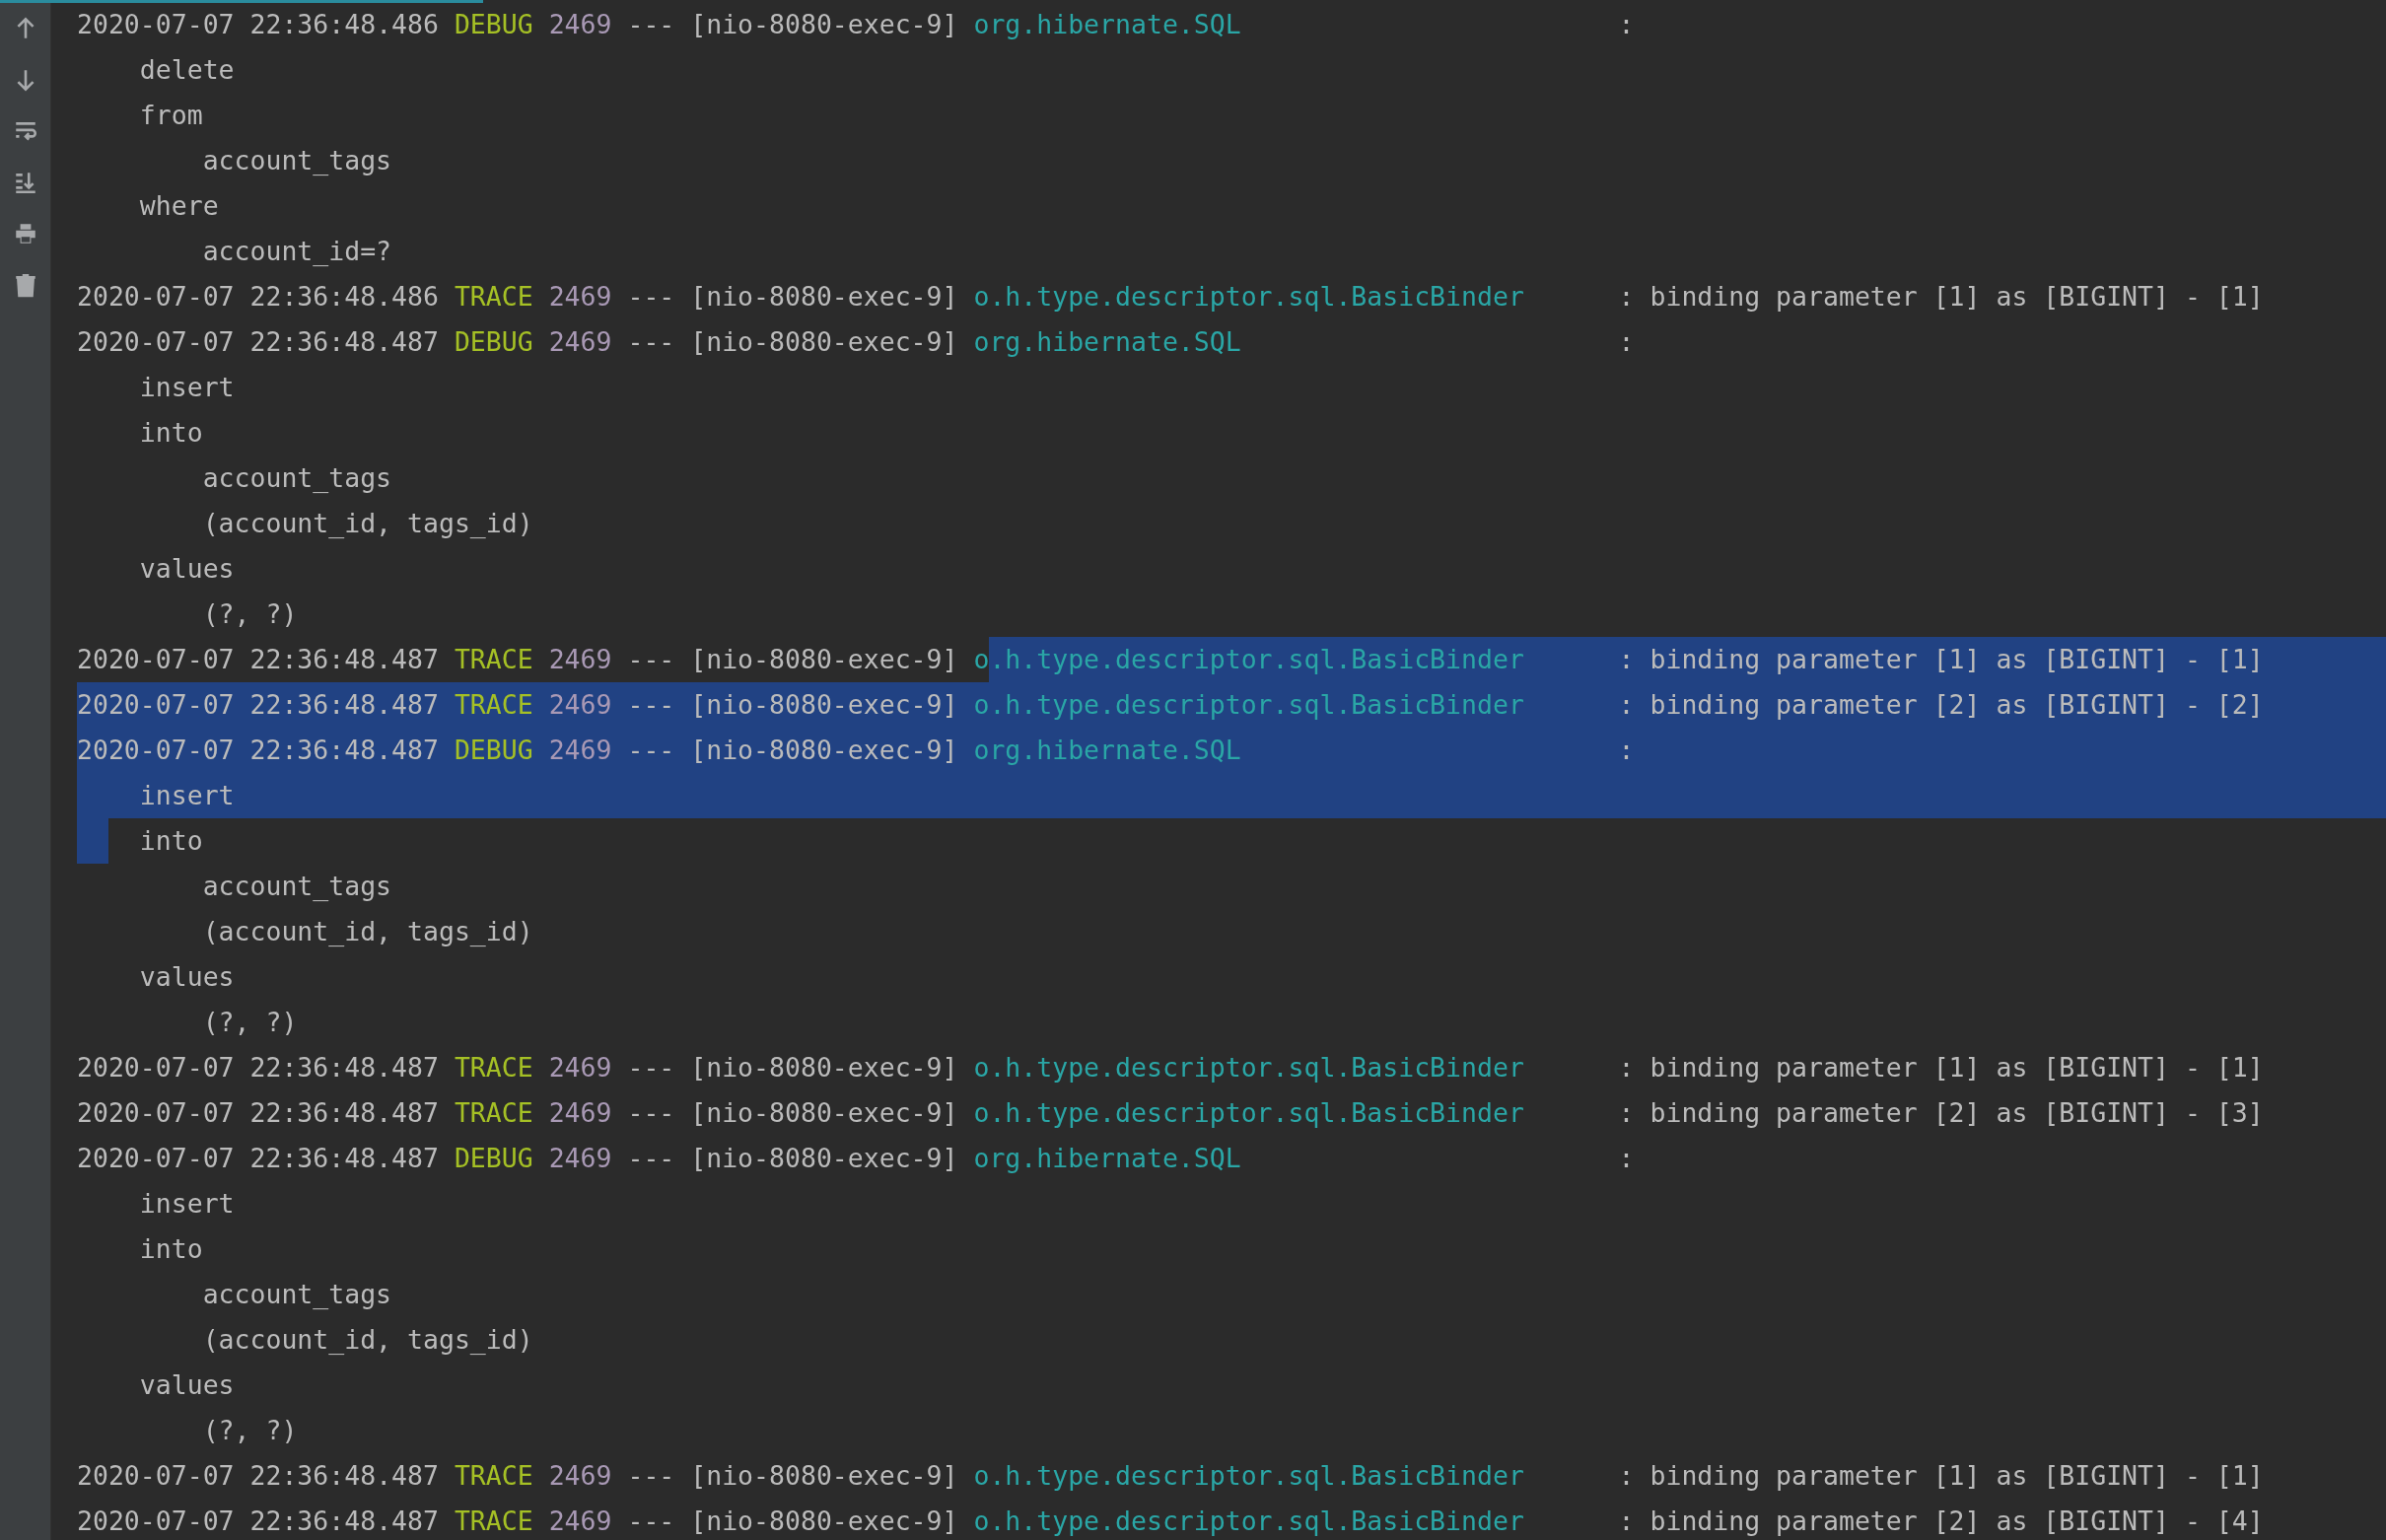  Describe the element at coordinates (297, 251) in the screenshot. I see `sql-text: account_id=?` at that location.